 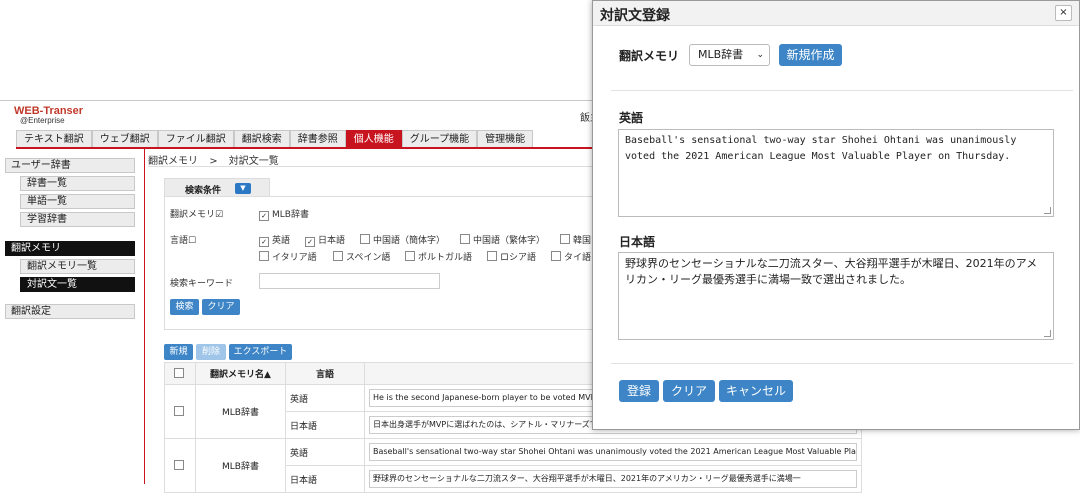 I want to click on search-button: 検索, so click(x=184, y=307).